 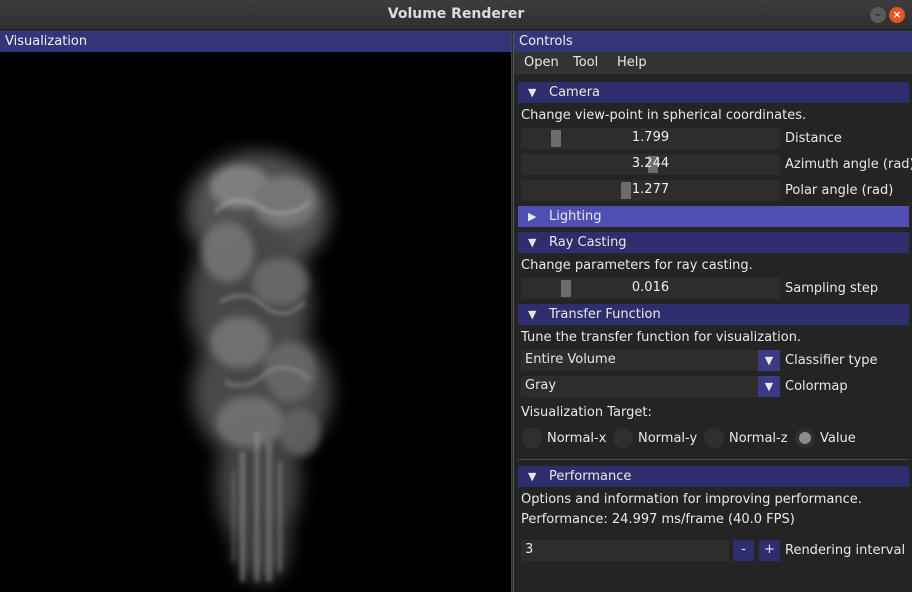 I want to click on menu-bar: Open Tool Help, so click(x=713, y=63).